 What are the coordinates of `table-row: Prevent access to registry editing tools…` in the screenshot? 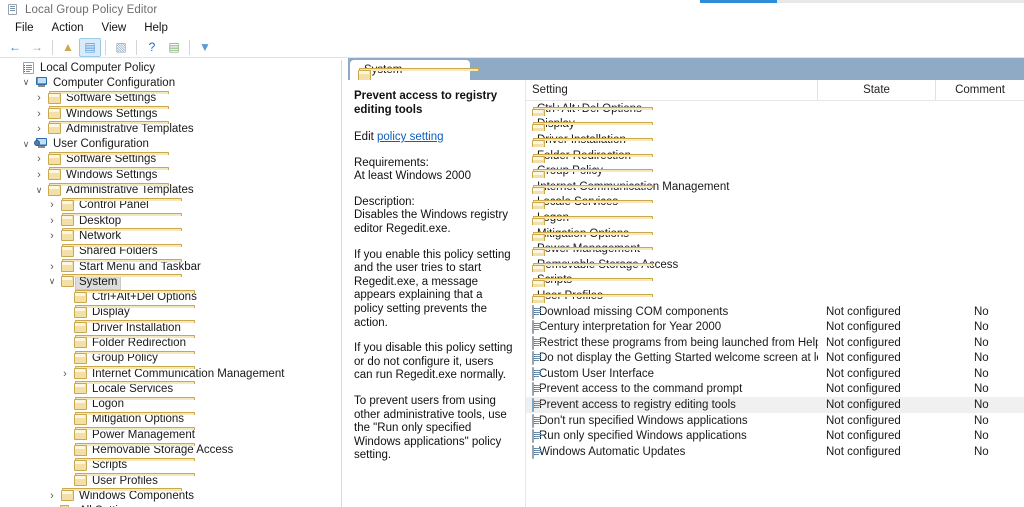 It's located at (775, 405).